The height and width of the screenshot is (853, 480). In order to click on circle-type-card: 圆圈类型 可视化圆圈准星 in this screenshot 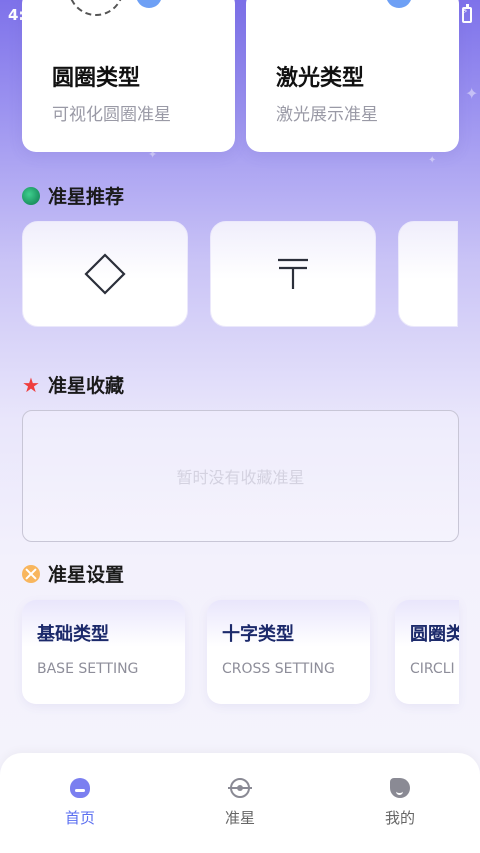, I will do `click(128, 76)`.